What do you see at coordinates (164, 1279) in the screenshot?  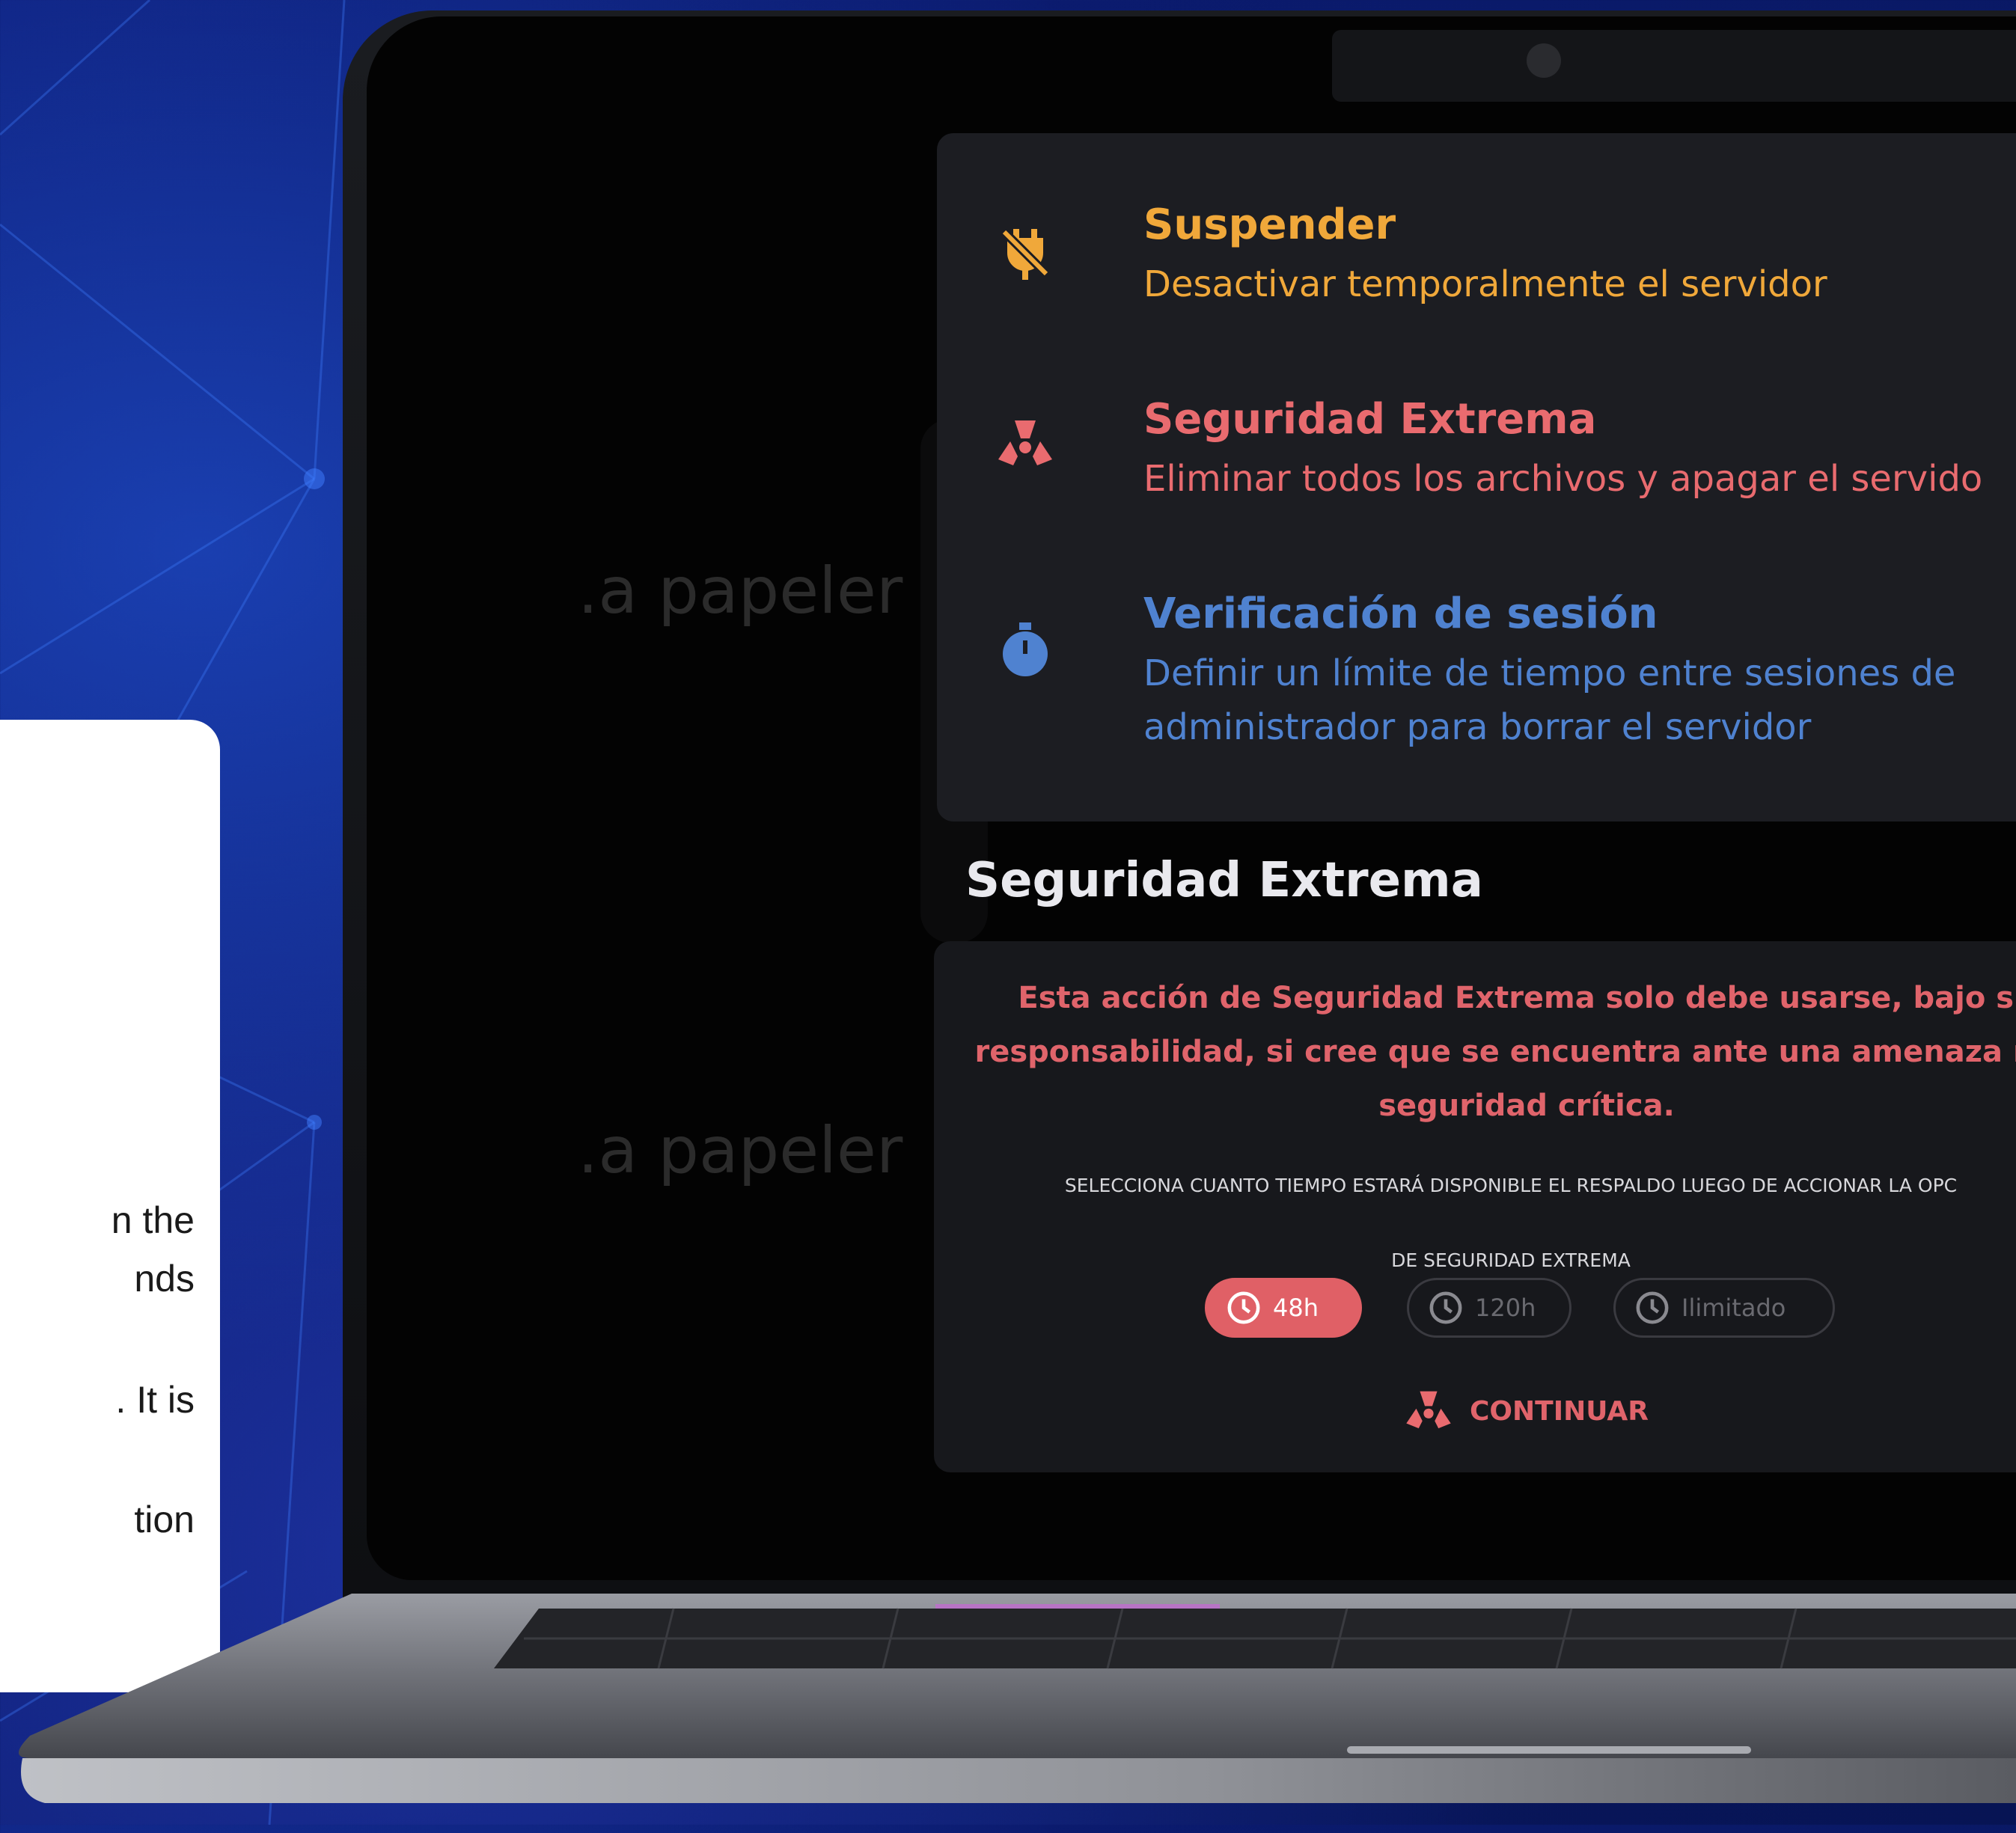 I see `card-text-line: nds` at bounding box center [164, 1279].